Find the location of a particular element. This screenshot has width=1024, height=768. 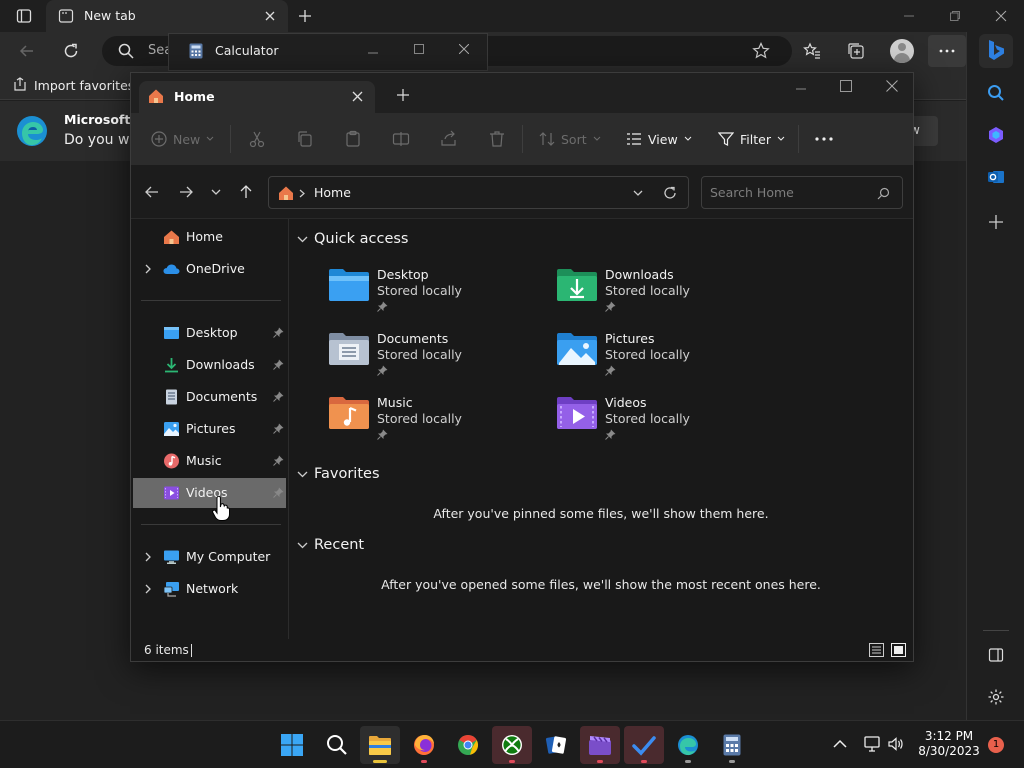

quick-access-documents: Documents Stored locally is located at coordinates (432, 357).